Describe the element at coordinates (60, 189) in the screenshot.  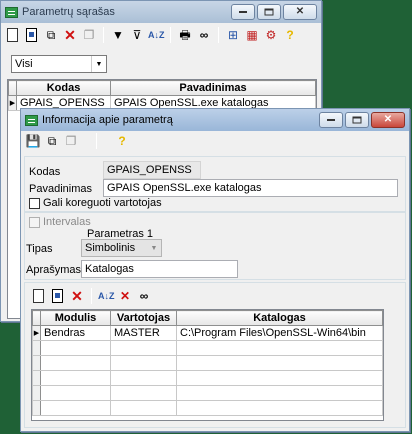
I see `pavadinimas-label: Pavadinimas` at that location.